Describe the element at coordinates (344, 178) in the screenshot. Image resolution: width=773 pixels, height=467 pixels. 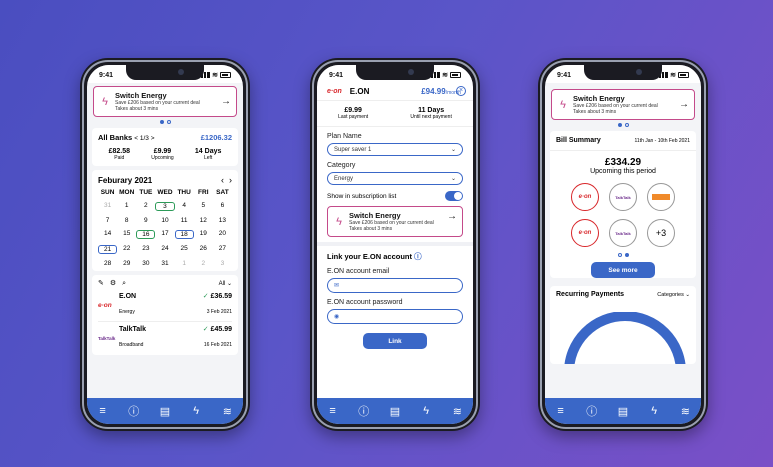
I see `category-value: Energy` at that location.